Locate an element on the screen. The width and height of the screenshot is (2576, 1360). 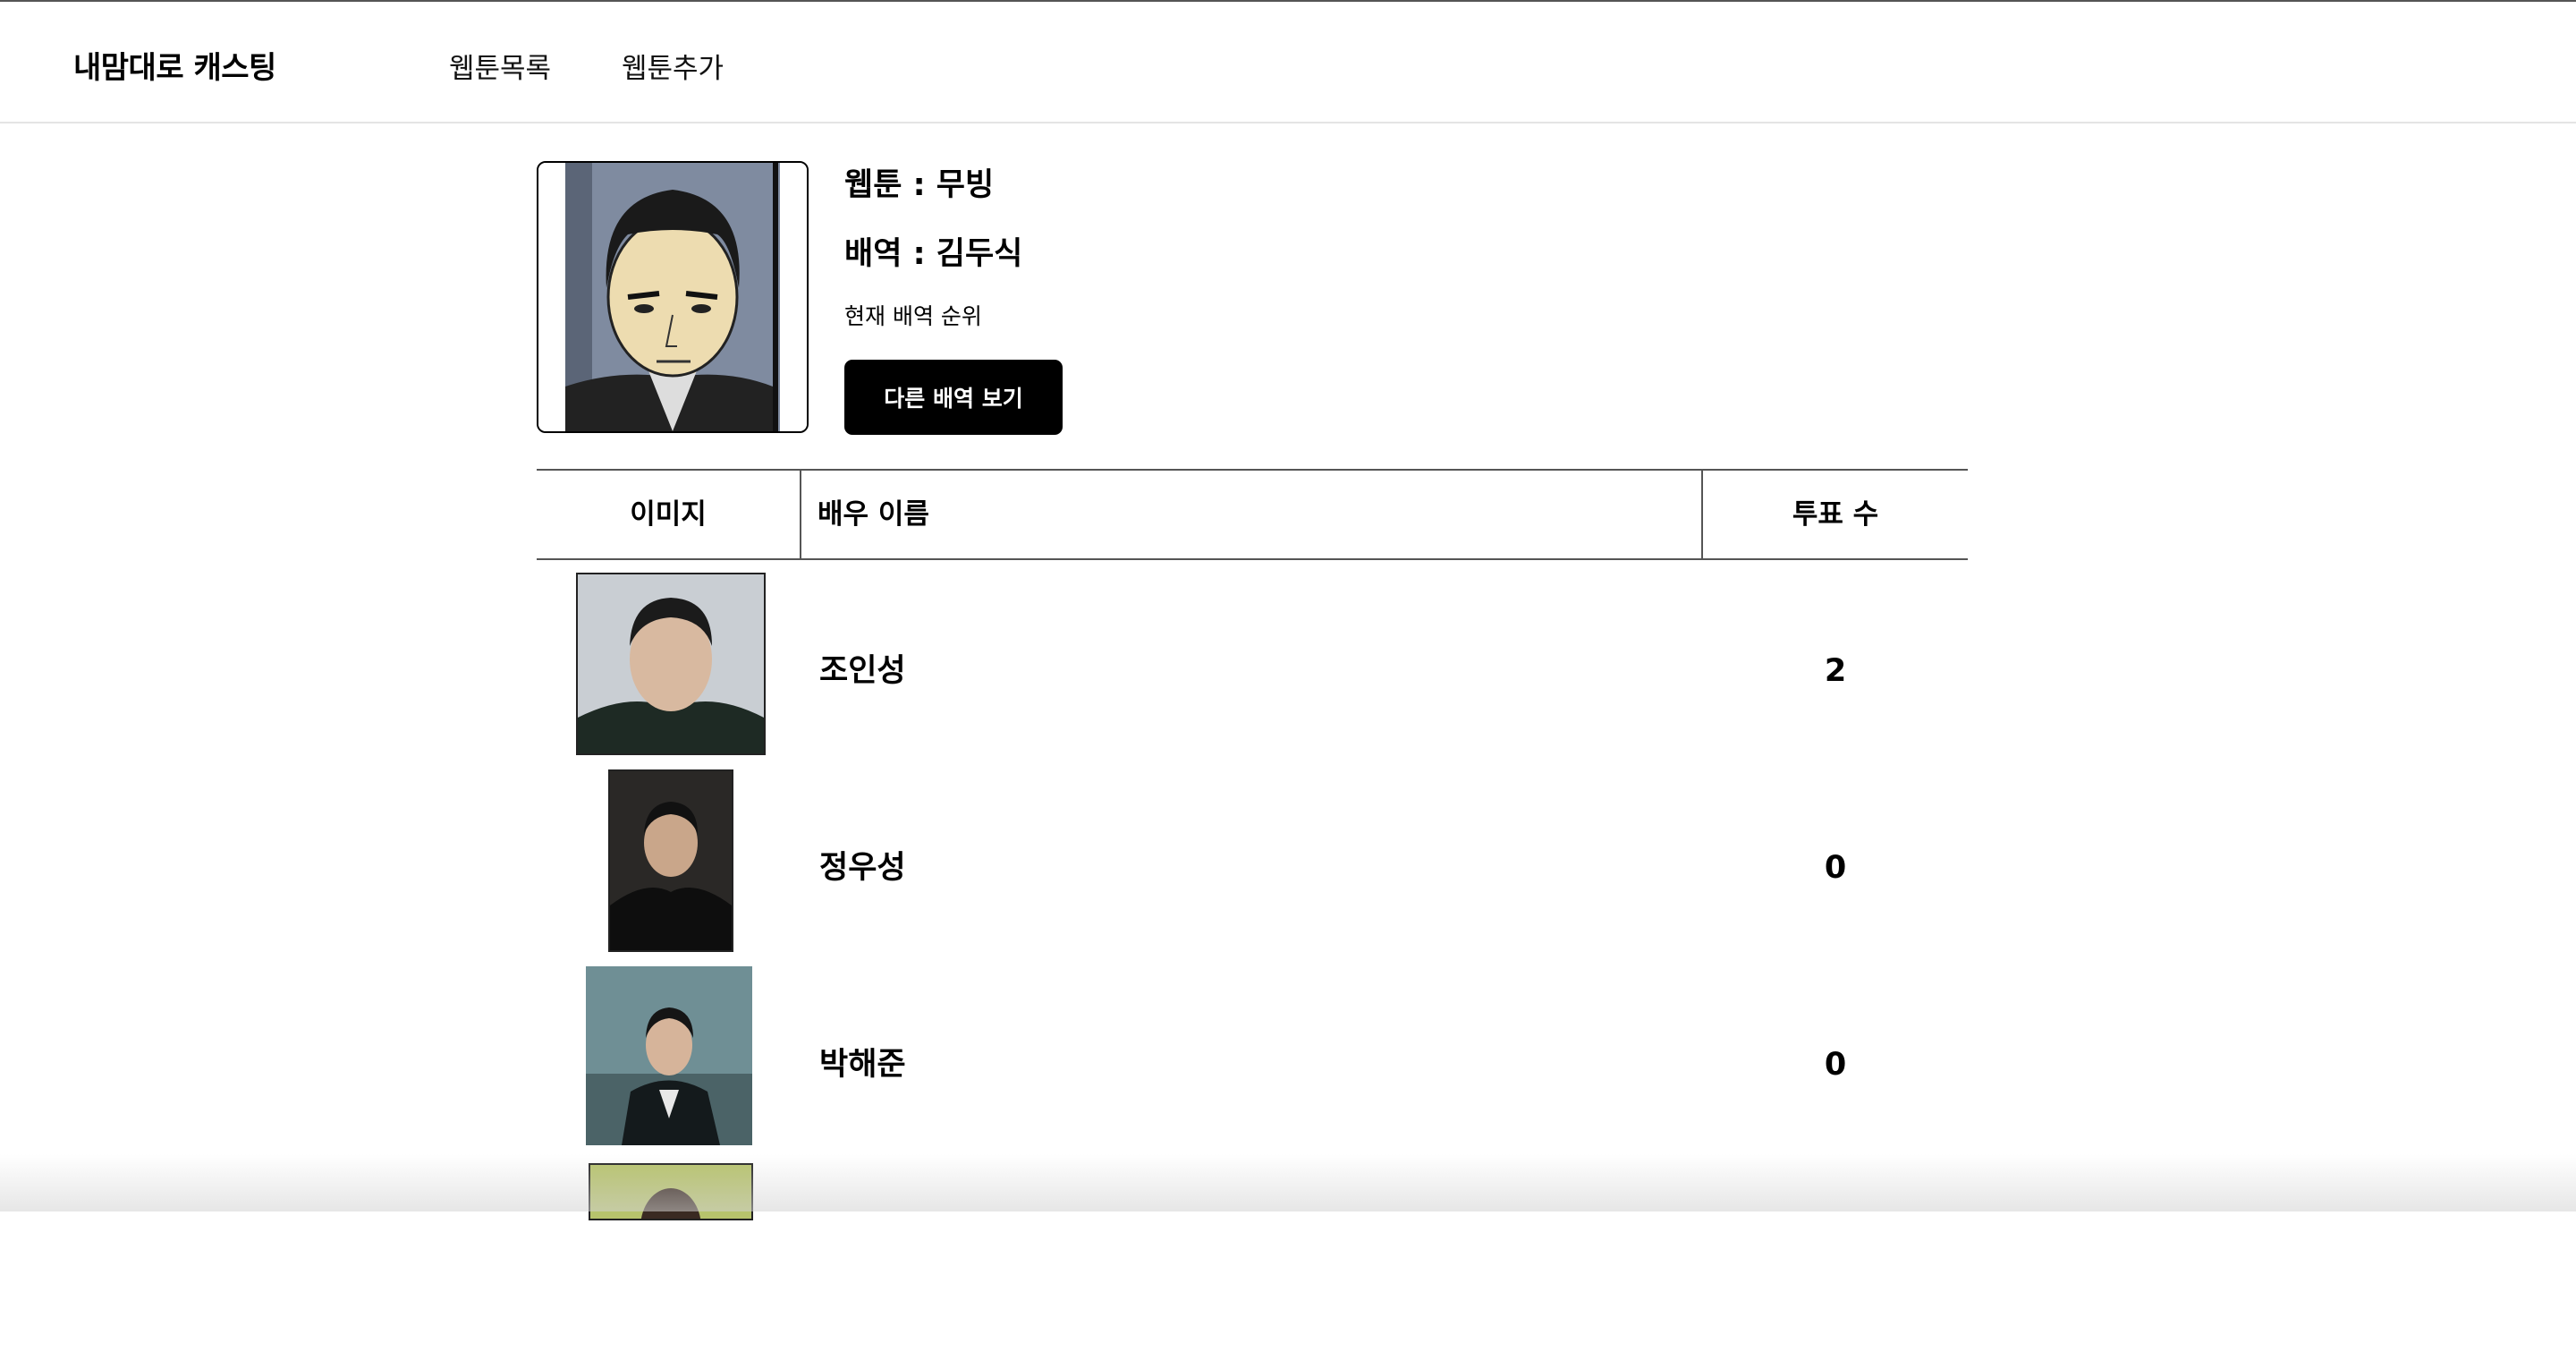
column-header-votes: 투표 수 is located at coordinates (1835, 514).